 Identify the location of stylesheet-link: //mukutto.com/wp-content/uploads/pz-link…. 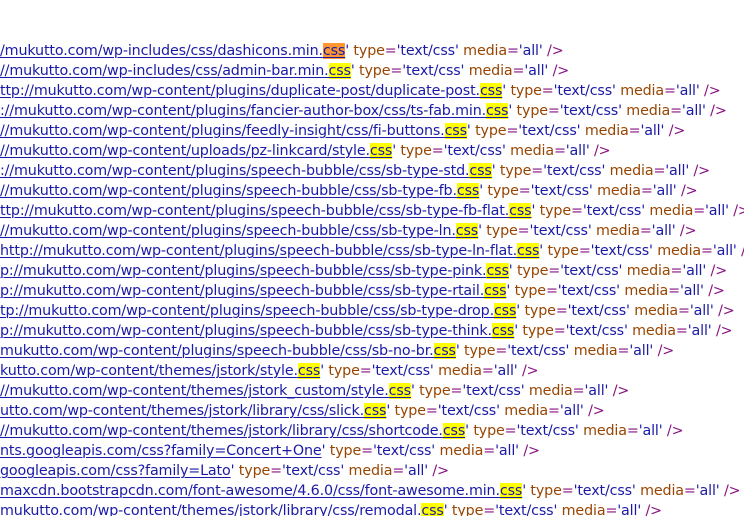
(196, 151).